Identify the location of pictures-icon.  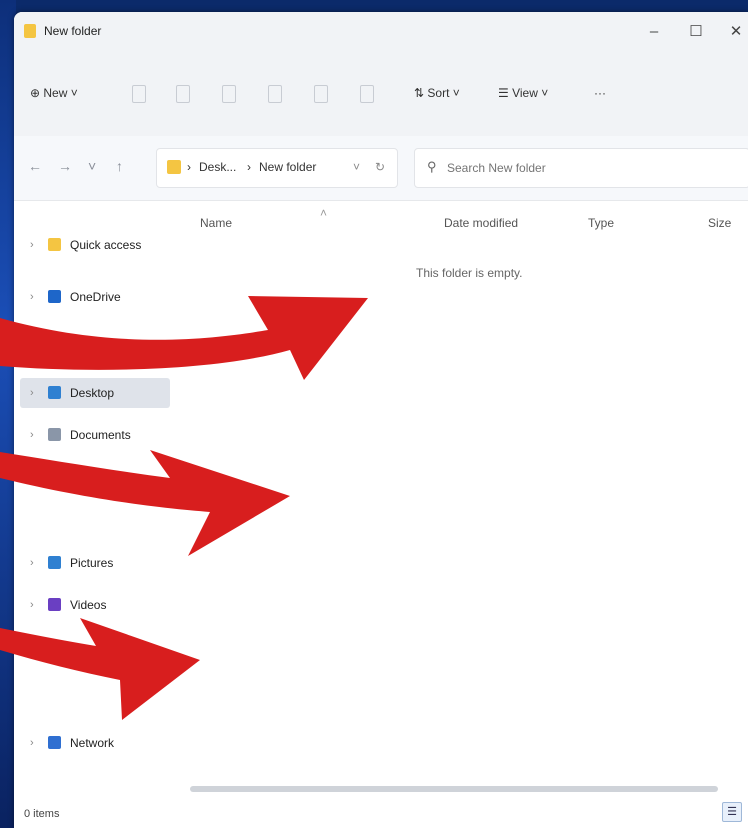
(54, 562).